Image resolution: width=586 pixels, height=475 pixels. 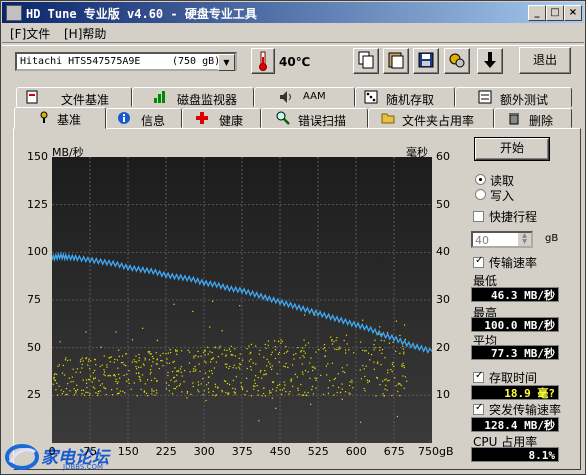 What do you see at coordinates (396, 61) in the screenshot?
I see `copy-image-button` at bounding box center [396, 61].